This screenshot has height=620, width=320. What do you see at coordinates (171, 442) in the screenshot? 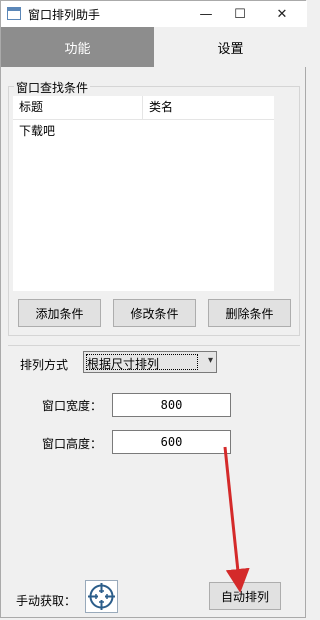
I see `window-height-input: 600` at bounding box center [171, 442].